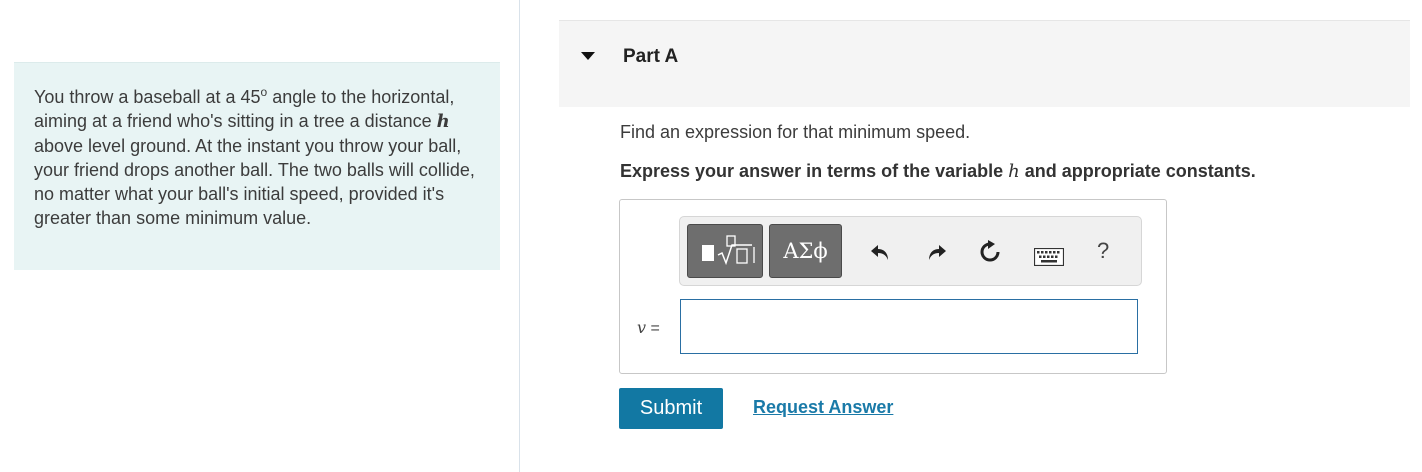  Describe the element at coordinates (805, 251) in the screenshot. I see `greek-symbols-button: ΑΣϕ` at that location.